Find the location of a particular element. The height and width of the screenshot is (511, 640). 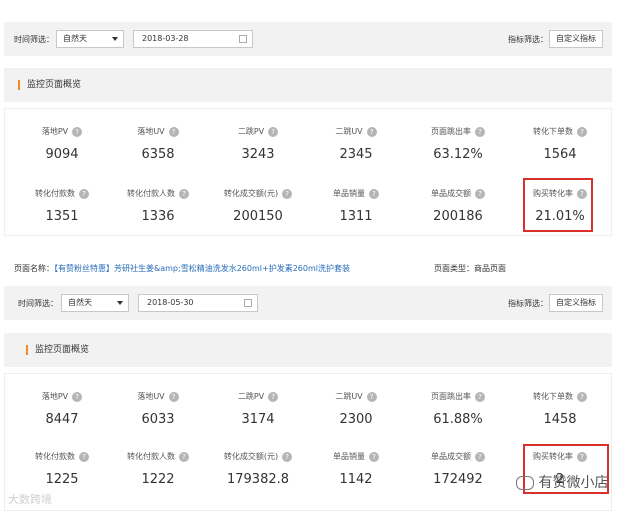

watermark-left: 大数跨境 is located at coordinates (30, 499).